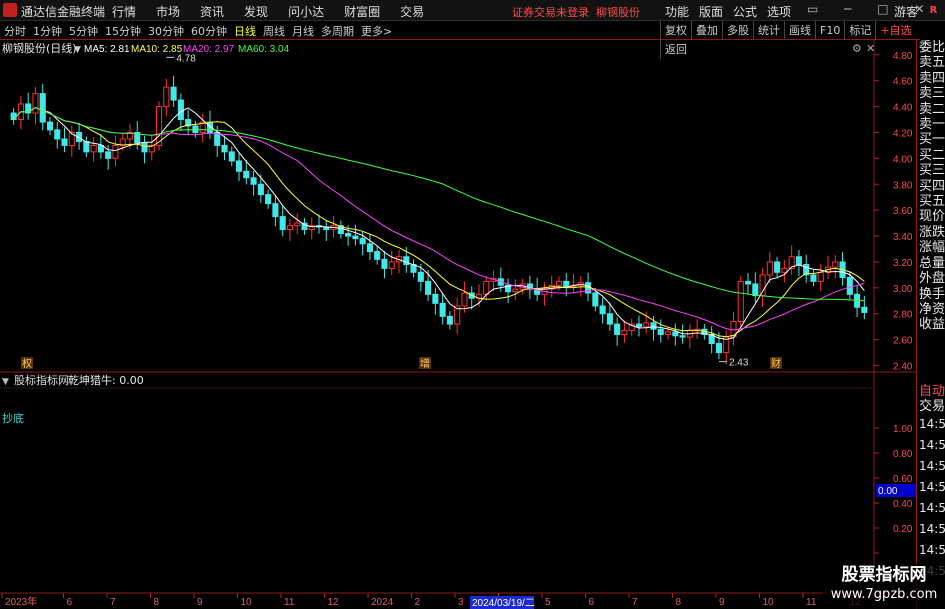 The width and height of the screenshot is (945, 609). Describe the element at coordinates (932, 140) in the screenshot. I see `quote-label: 买一` at that location.